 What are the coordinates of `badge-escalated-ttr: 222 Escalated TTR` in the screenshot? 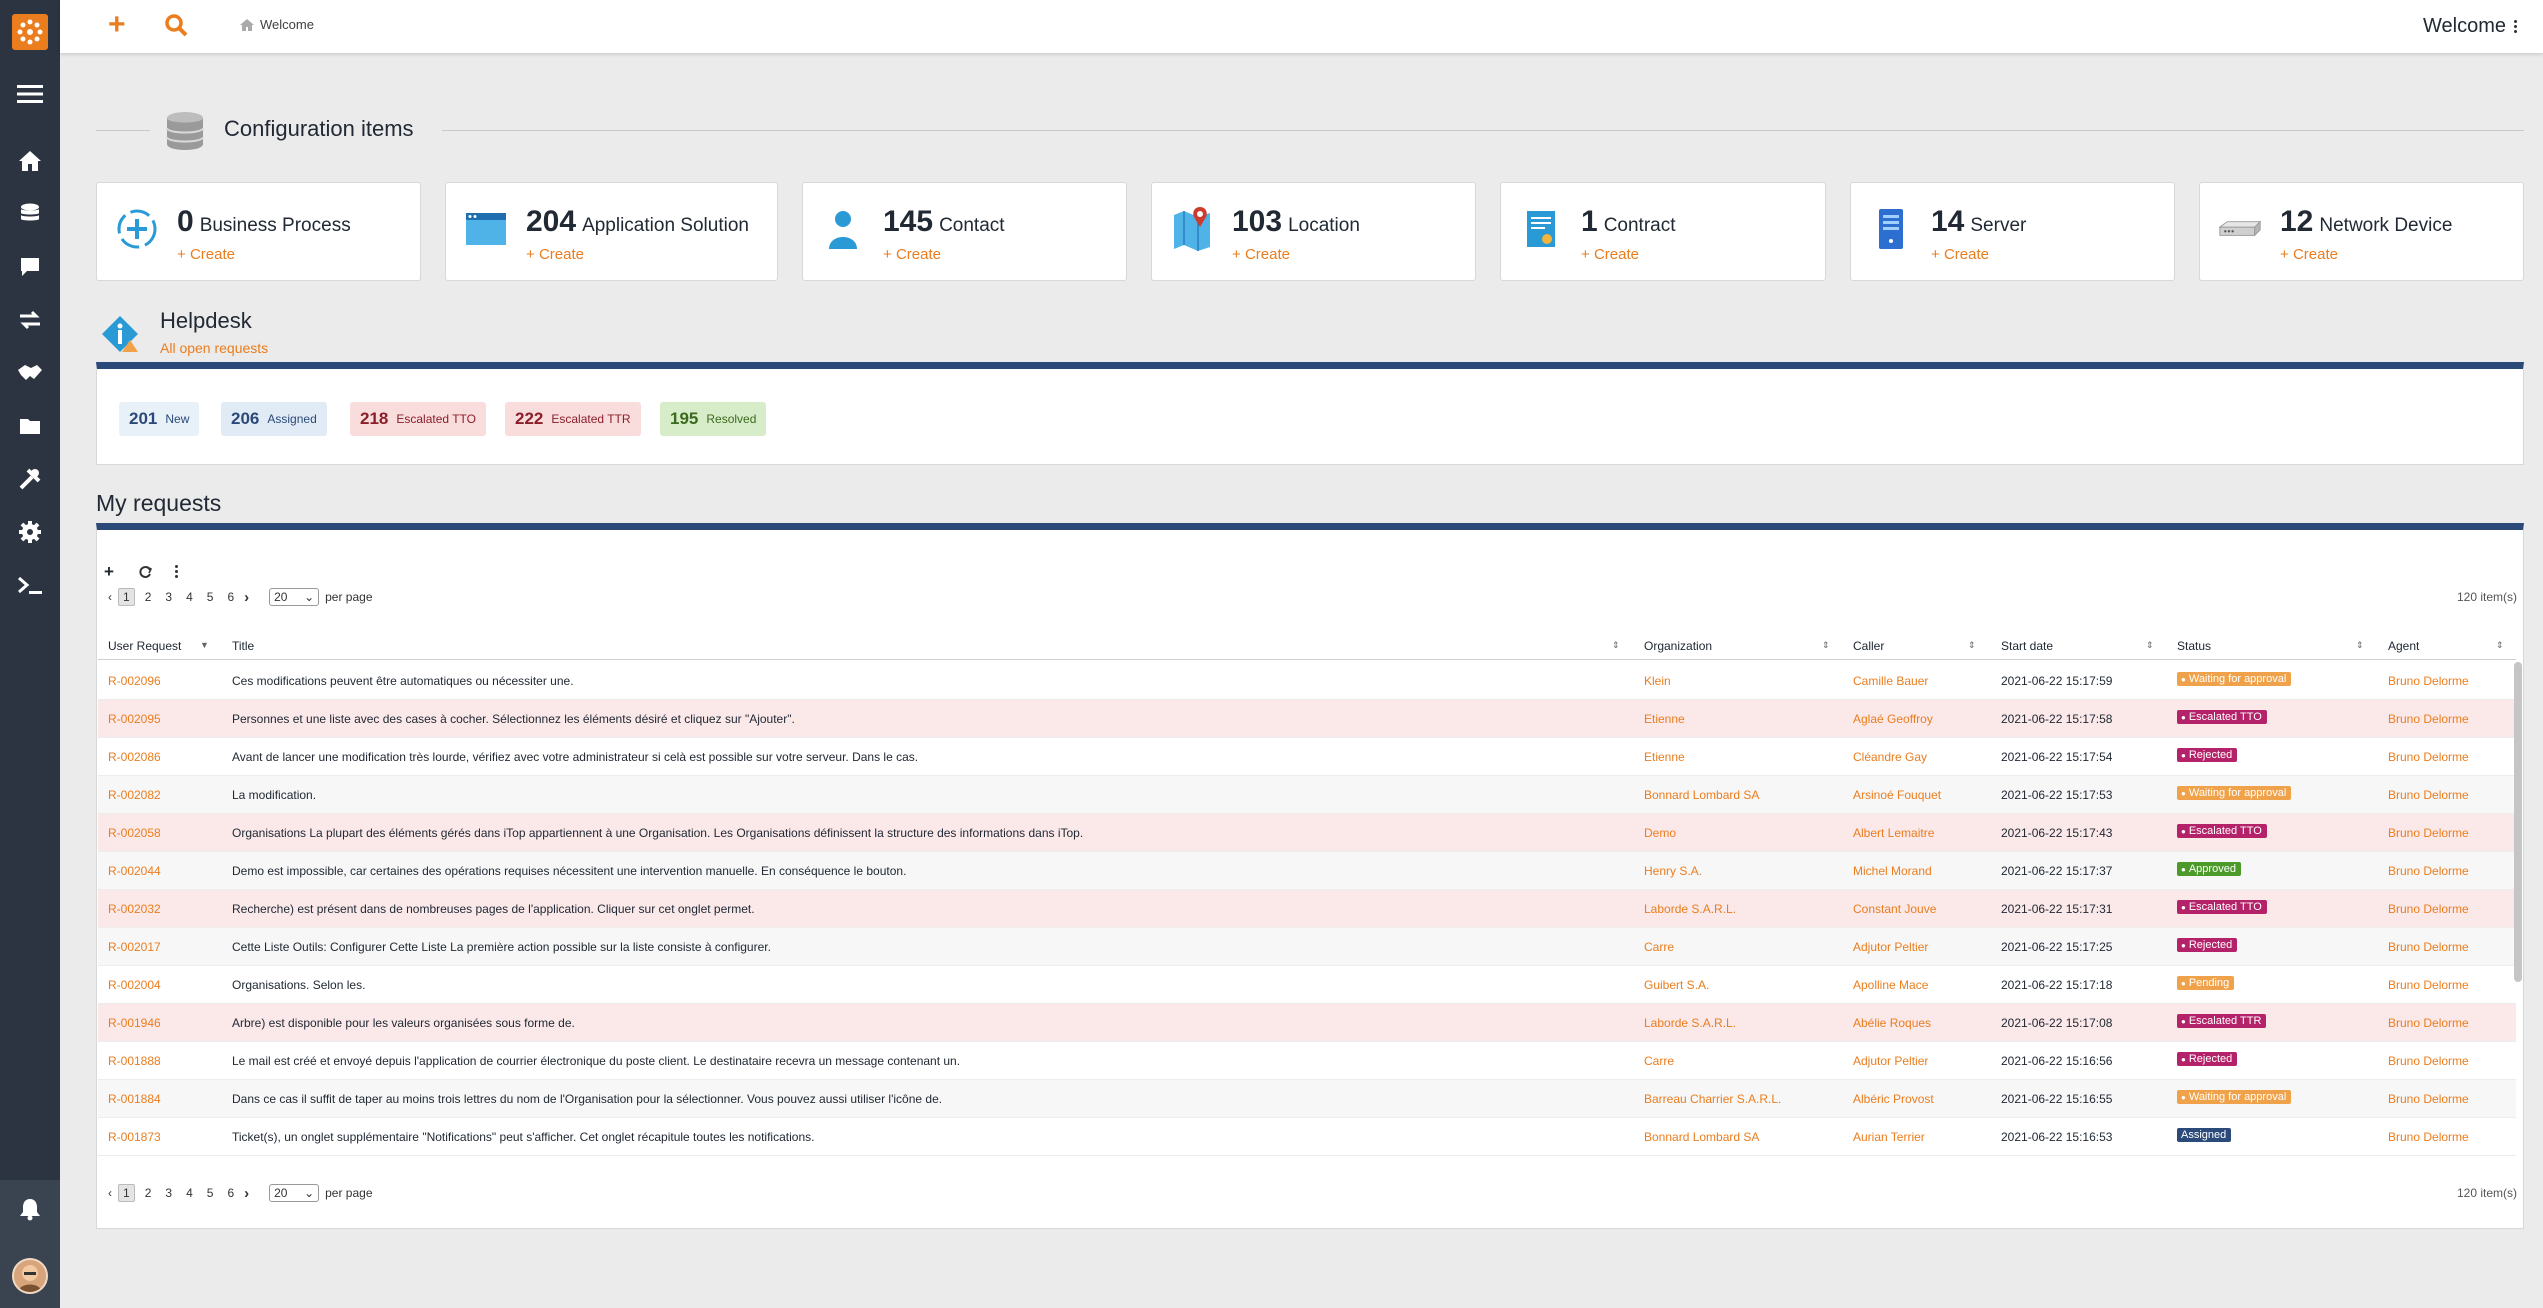 It's located at (573, 419).